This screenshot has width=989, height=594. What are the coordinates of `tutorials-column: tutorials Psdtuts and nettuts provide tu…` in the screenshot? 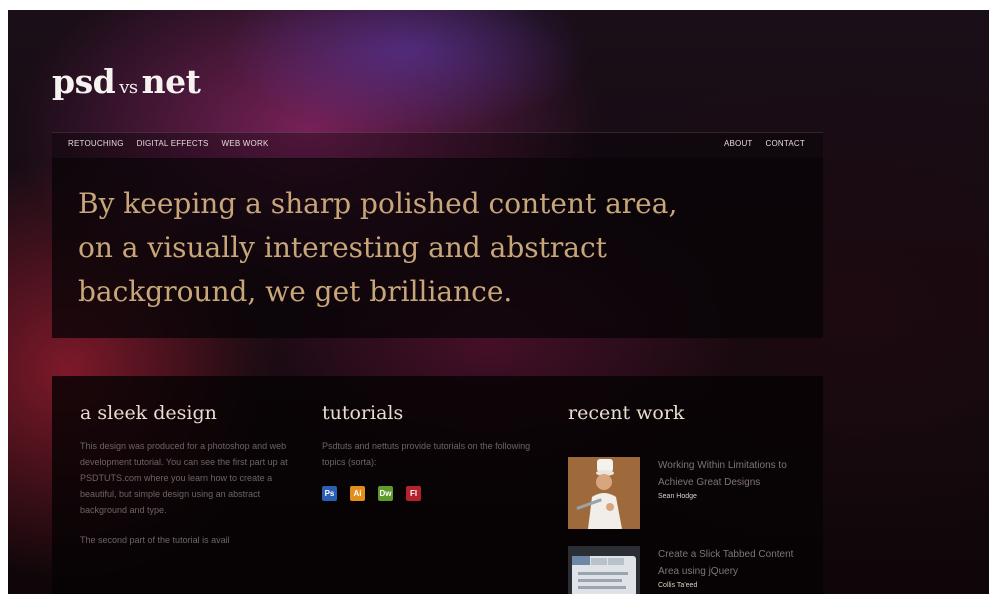 It's located at (429, 451).